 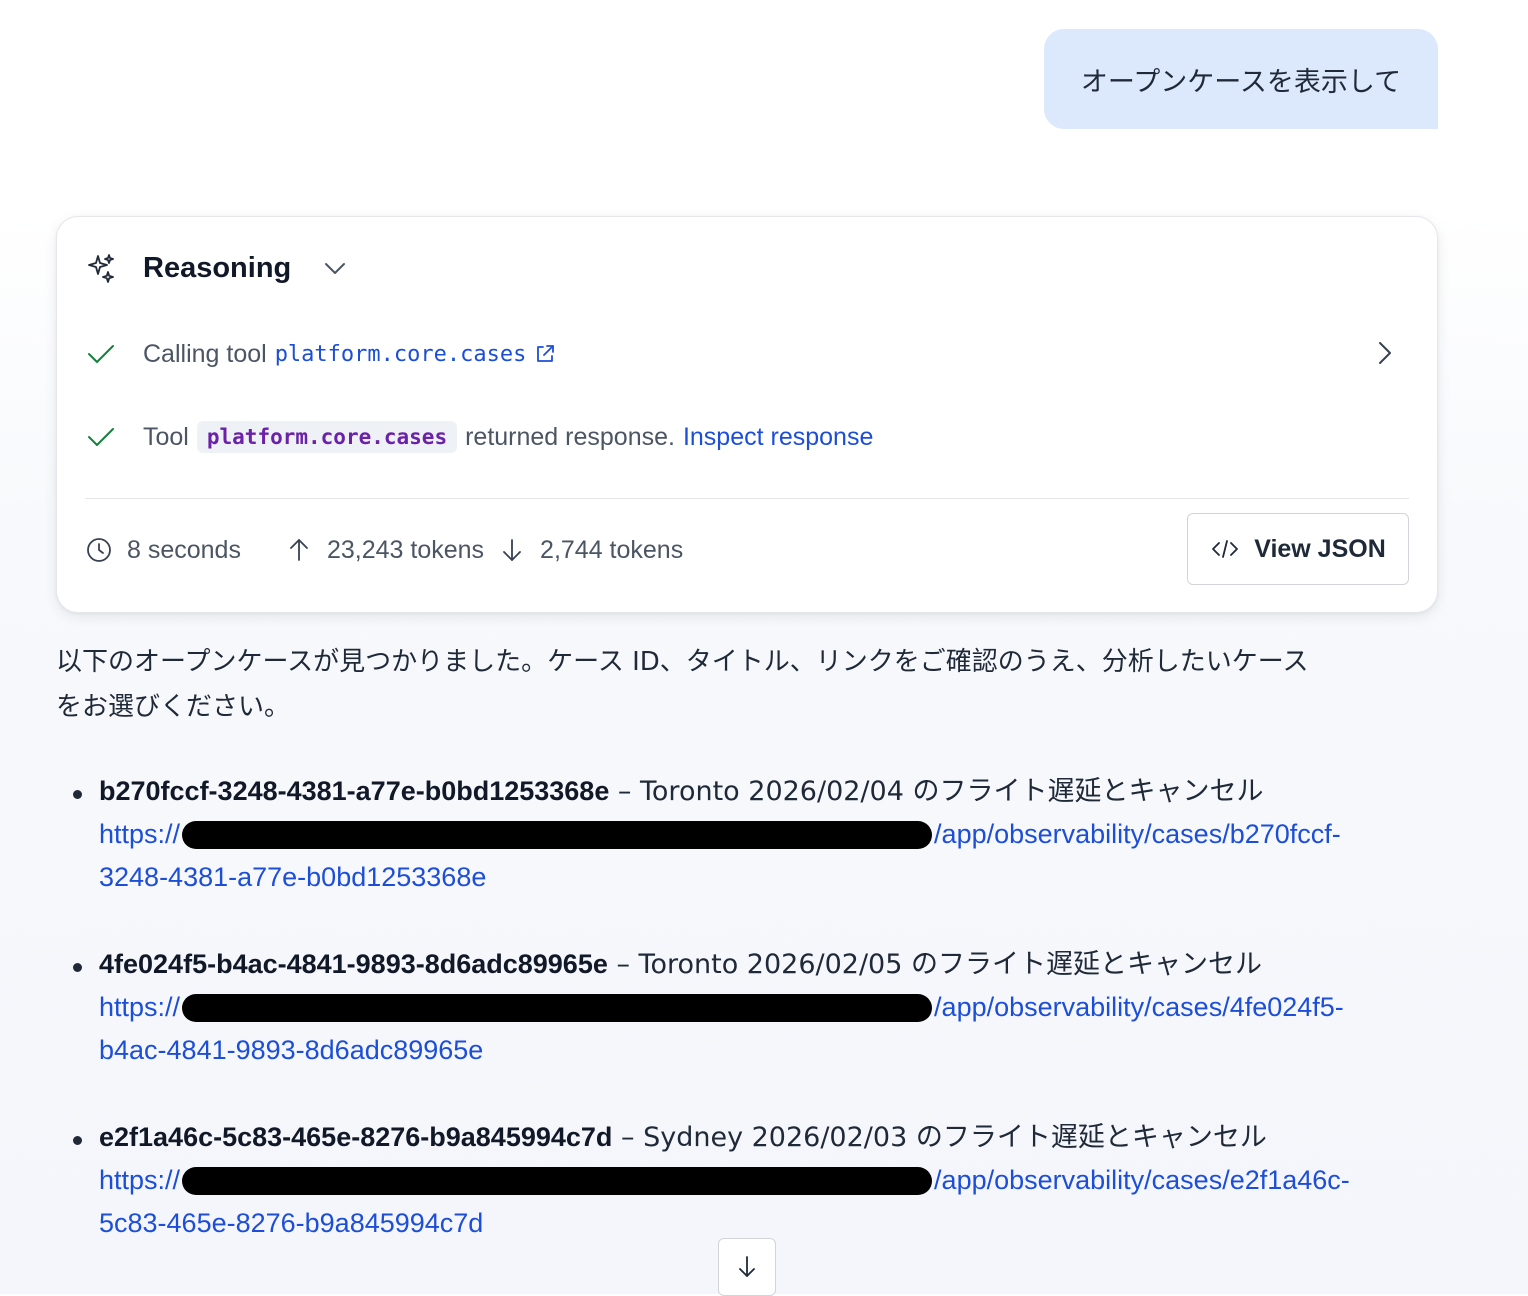 What do you see at coordinates (335, 268) in the screenshot?
I see `chevron-down-icon` at bounding box center [335, 268].